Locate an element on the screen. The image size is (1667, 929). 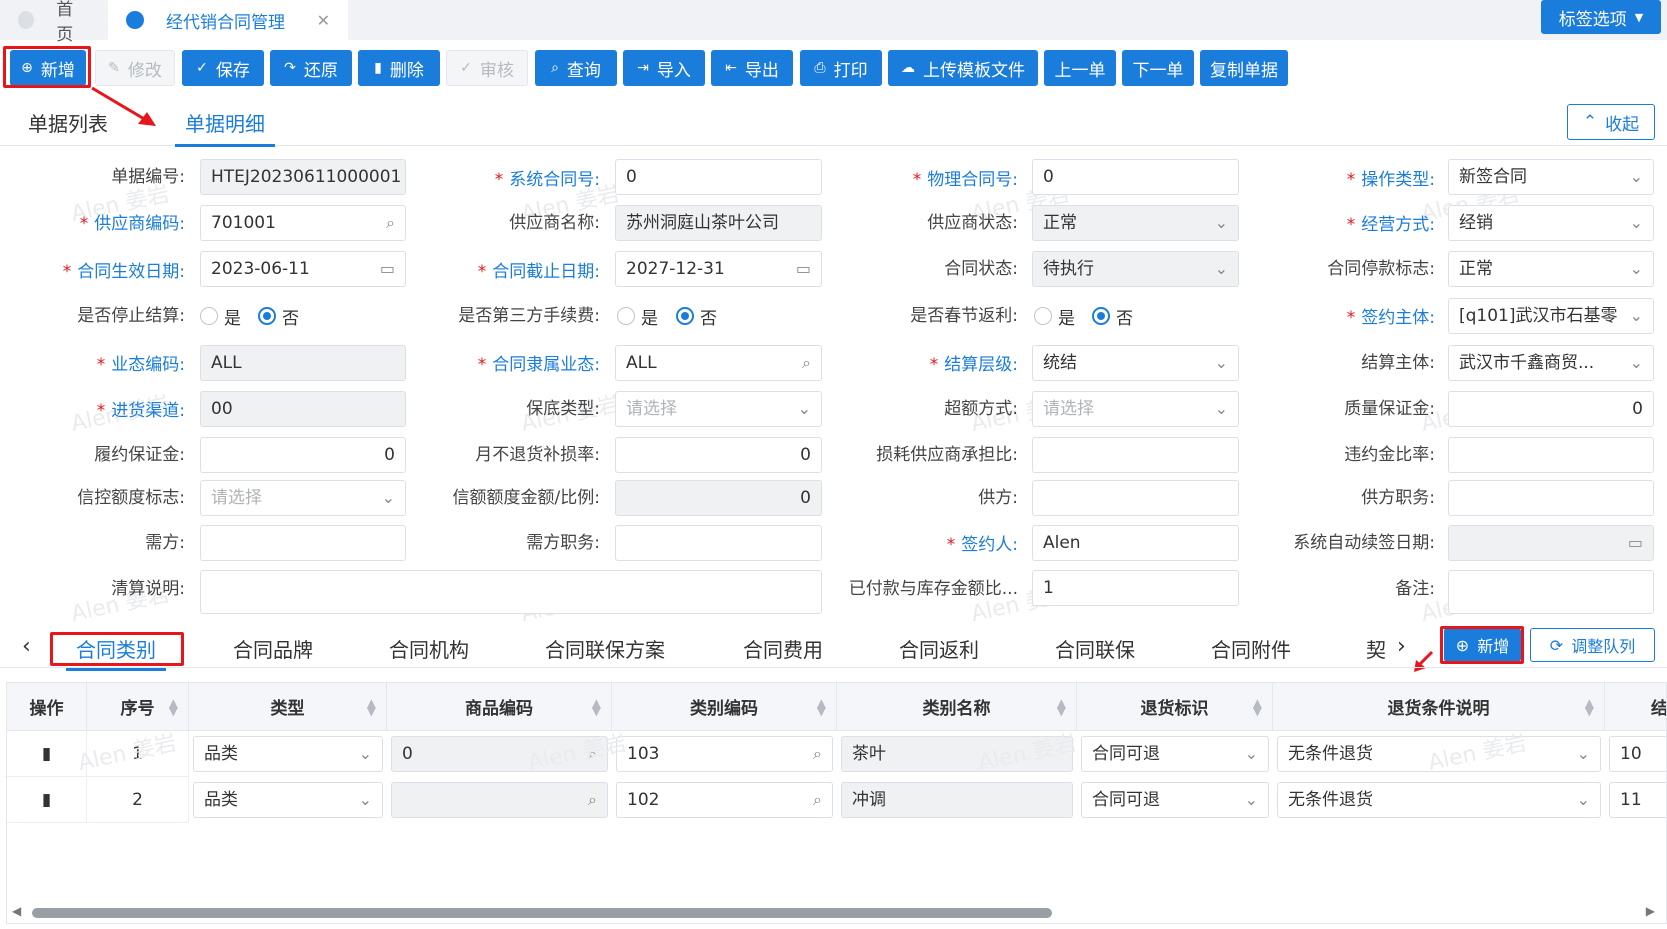
settlement-level-select: 统结 ⌄ is located at coordinates (1135, 363).